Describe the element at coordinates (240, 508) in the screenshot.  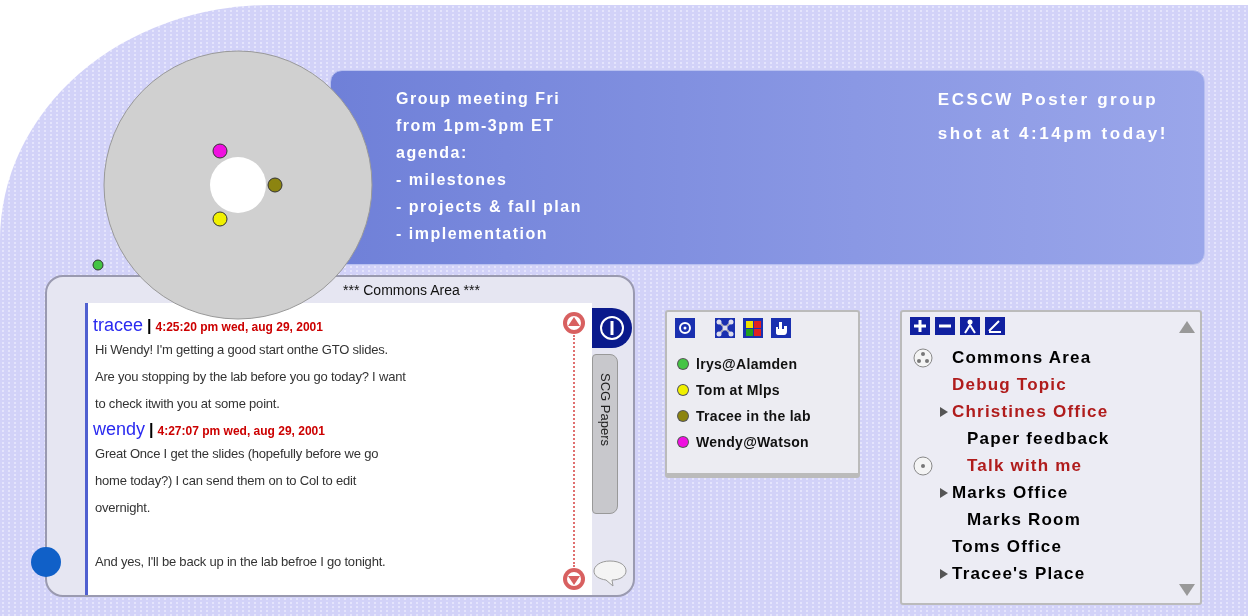
I see `message-text: Great Once I get the slides (hopefully before we go home today?) I can send them on to Col to edit overnight. And yes, I'll be back up in the lab befroe I go tonight.` at that location.